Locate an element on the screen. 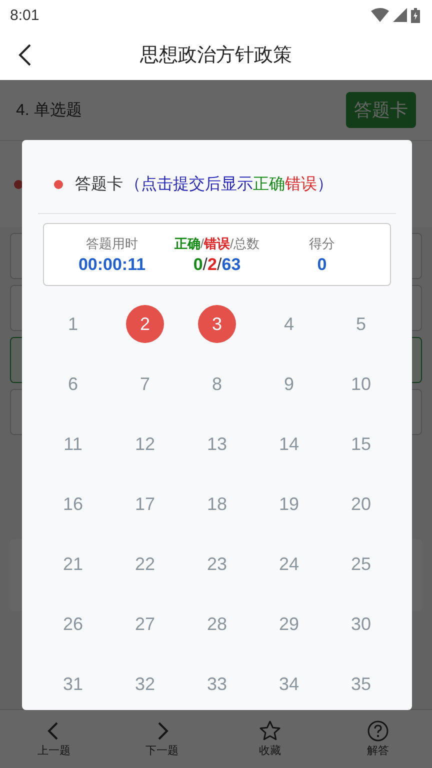  title-dot is located at coordinates (58, 184).